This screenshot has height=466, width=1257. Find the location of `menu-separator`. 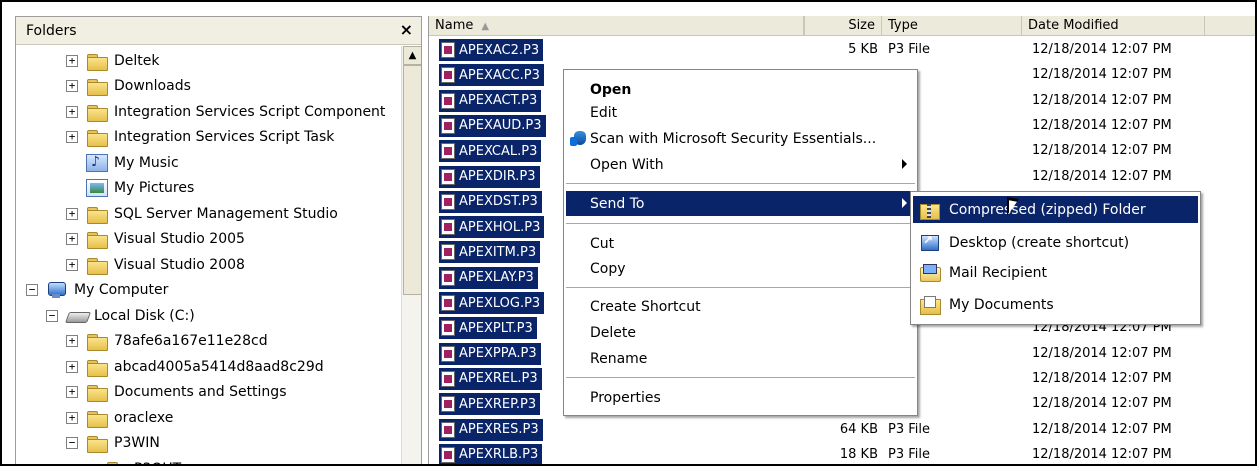

menu-separator is located at coordinates (740, 287).